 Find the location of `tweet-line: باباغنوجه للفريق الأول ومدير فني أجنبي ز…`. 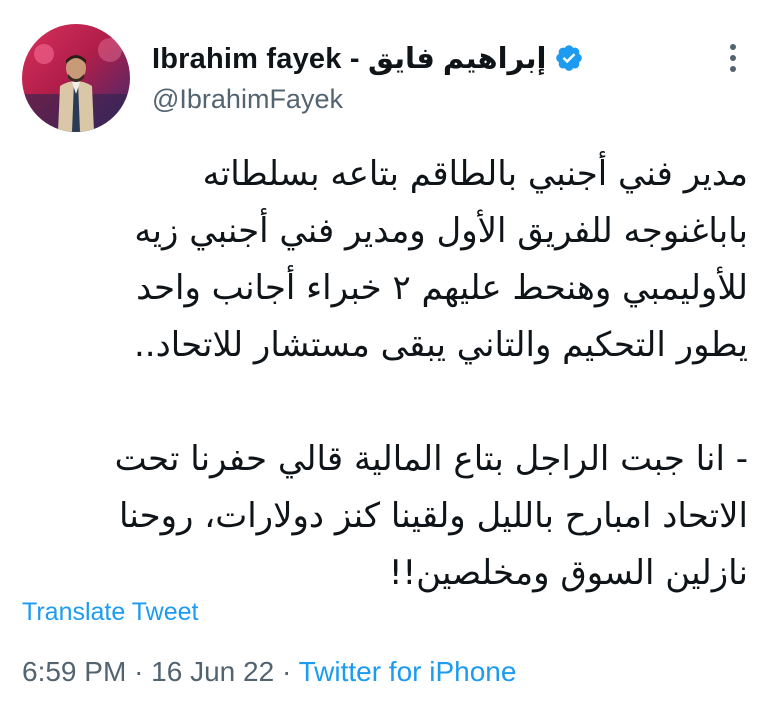

tweet-line: باباغنوجه للفريق الأول ومدير فني أجنبي ز… is located at coordinates (441, 231).